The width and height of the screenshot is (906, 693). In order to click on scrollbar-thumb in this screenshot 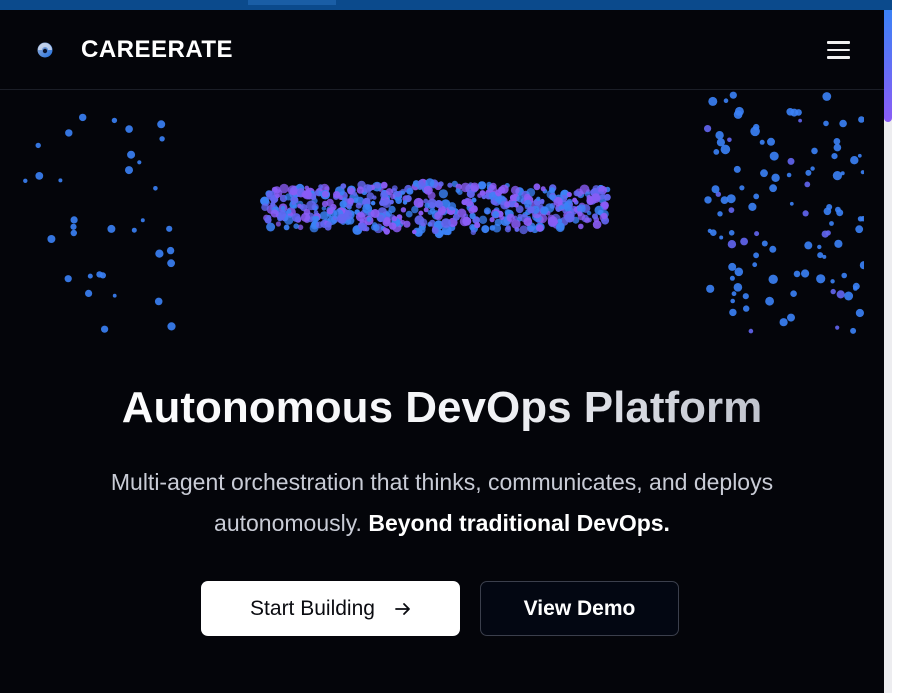, I will do `click(888, 66)`.